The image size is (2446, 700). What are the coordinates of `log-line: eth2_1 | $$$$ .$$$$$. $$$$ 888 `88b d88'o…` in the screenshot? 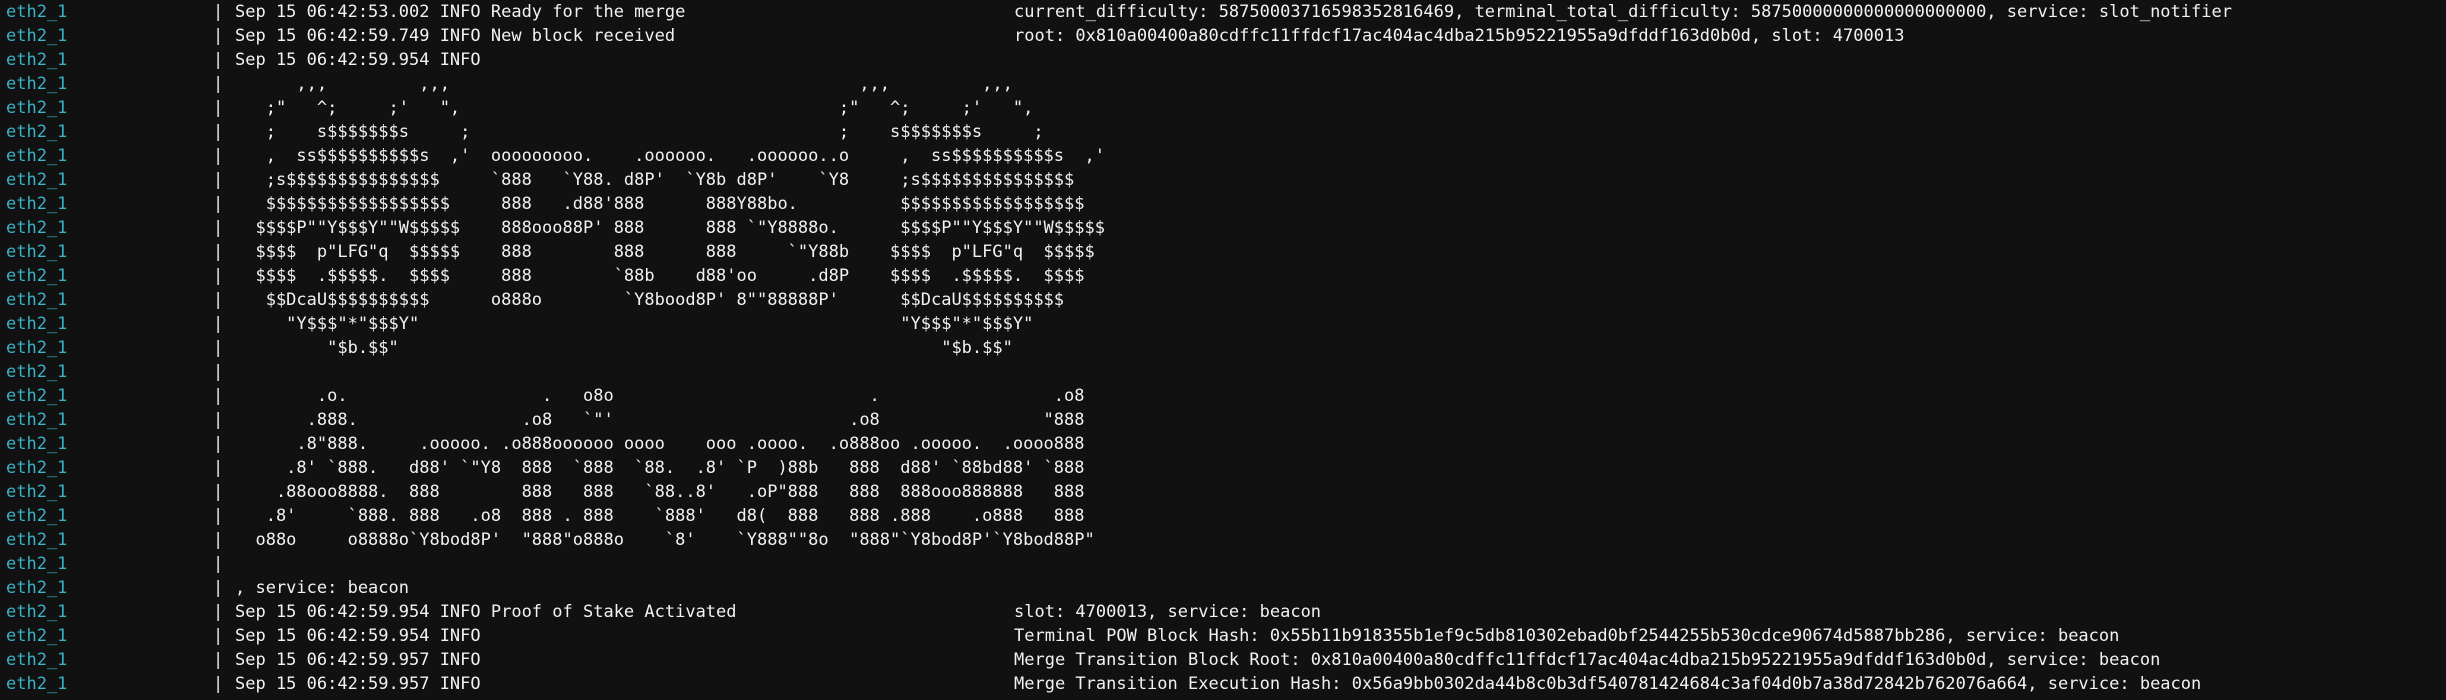 It's located at (1223, 276).